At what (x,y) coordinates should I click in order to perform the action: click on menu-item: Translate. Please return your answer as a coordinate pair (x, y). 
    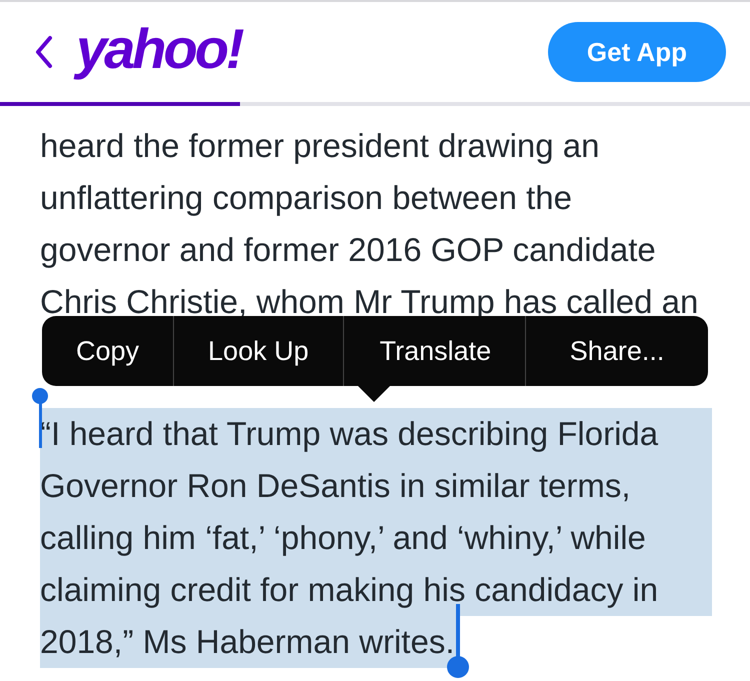
    Looking at the image, I should click on (434, 351).